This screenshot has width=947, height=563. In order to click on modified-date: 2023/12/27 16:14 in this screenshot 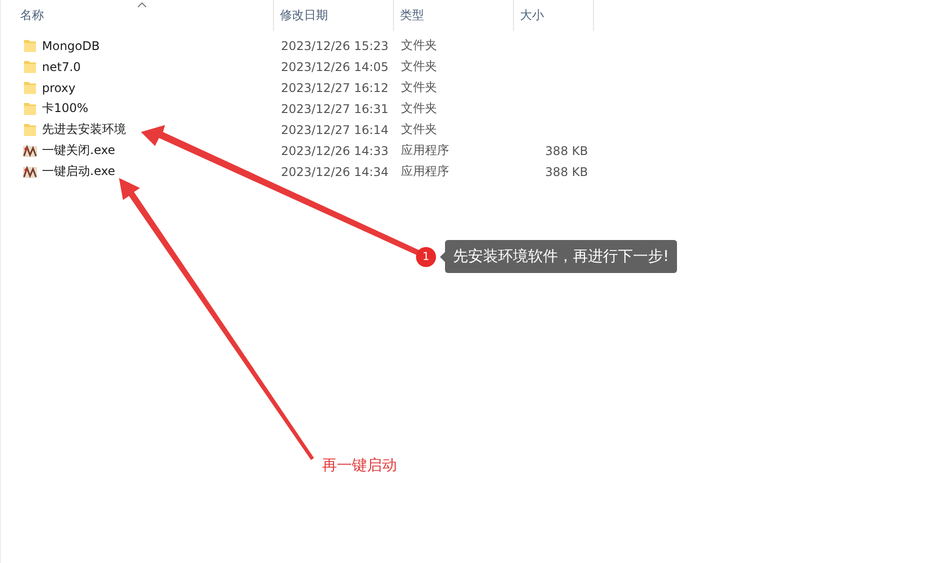, I will do `click(335, 129)`.